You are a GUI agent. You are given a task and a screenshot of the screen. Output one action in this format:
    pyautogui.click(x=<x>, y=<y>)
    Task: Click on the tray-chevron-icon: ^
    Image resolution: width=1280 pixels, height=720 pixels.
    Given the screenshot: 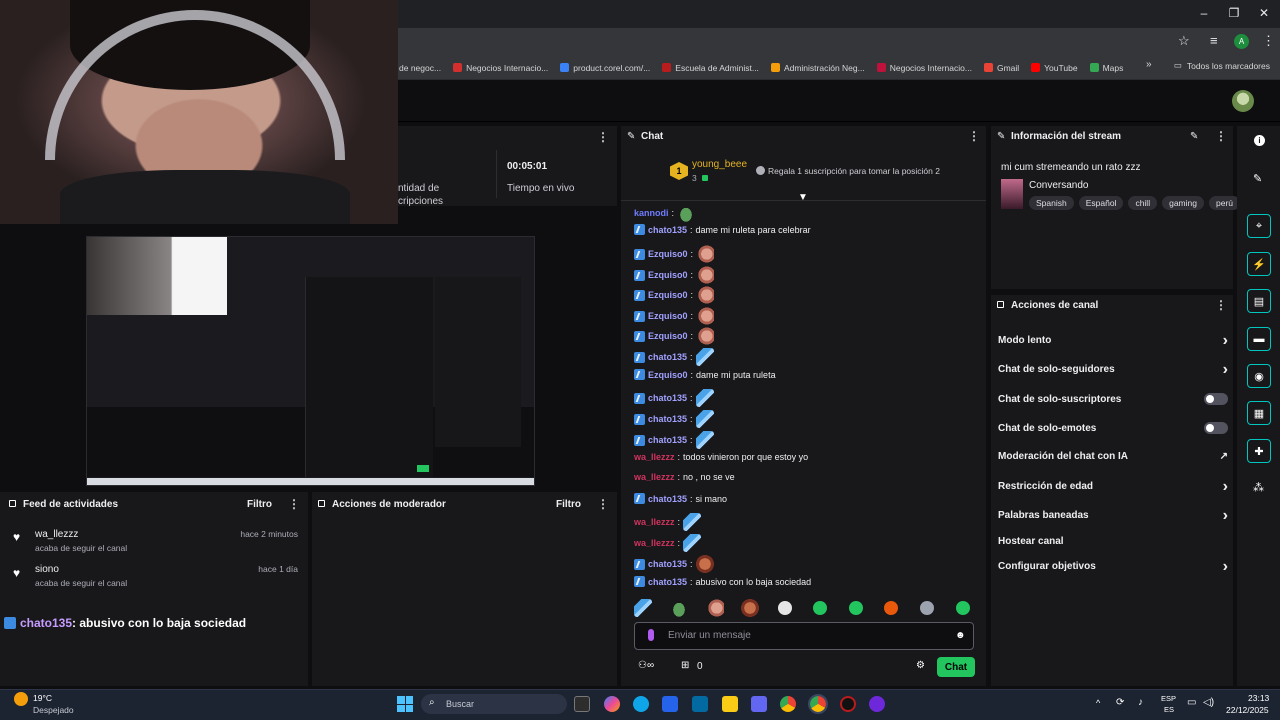 What is the action you would take?
    pyautogui.click(x=1098, y=703)
    